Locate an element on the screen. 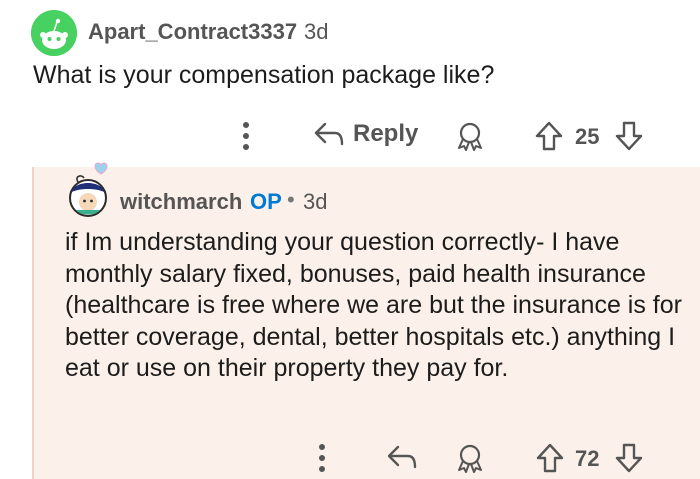 The image size is (700, 479). reply-button: Reply is located at coordinates (365, 134).